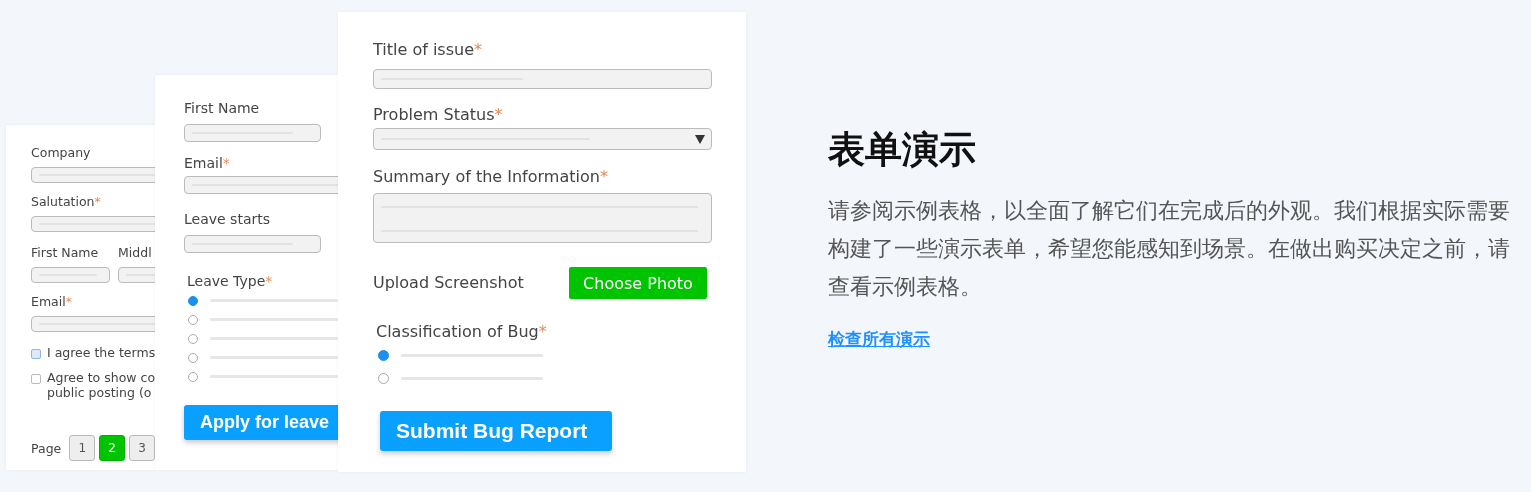  Describe the element at coordinates (638, 283) in the screenshot. I see `choose-photo-button: Choose Photo` at that location.